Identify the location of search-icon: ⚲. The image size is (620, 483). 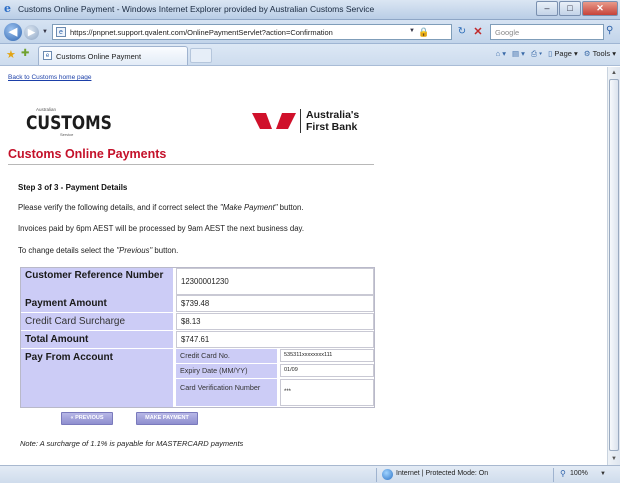
(609, 30).